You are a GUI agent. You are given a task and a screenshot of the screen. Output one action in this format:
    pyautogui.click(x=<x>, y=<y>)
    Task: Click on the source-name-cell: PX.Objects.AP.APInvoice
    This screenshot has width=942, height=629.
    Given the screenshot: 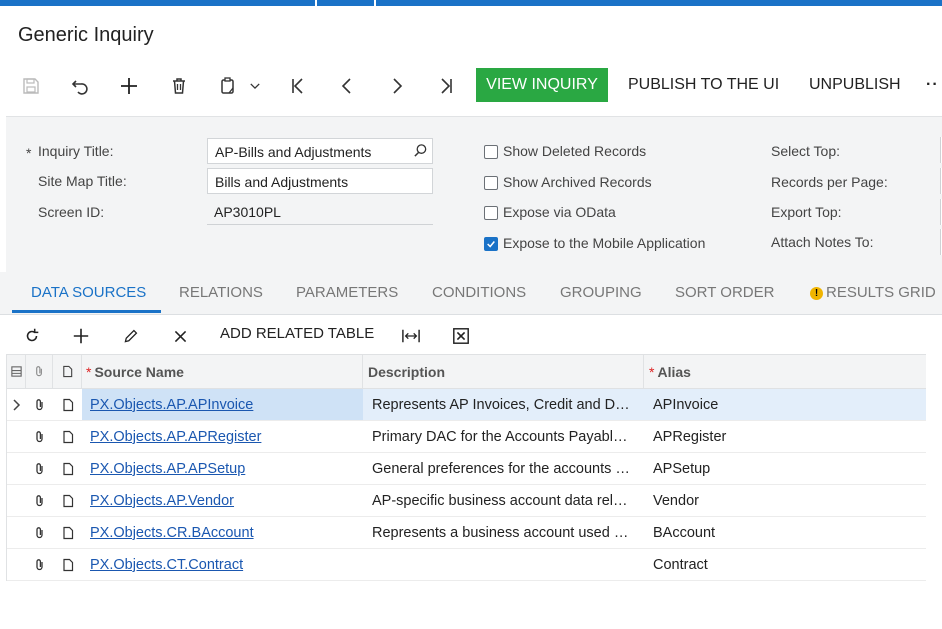 What is the action you would take?
    pyautogui.click(x=222, y=404)
    